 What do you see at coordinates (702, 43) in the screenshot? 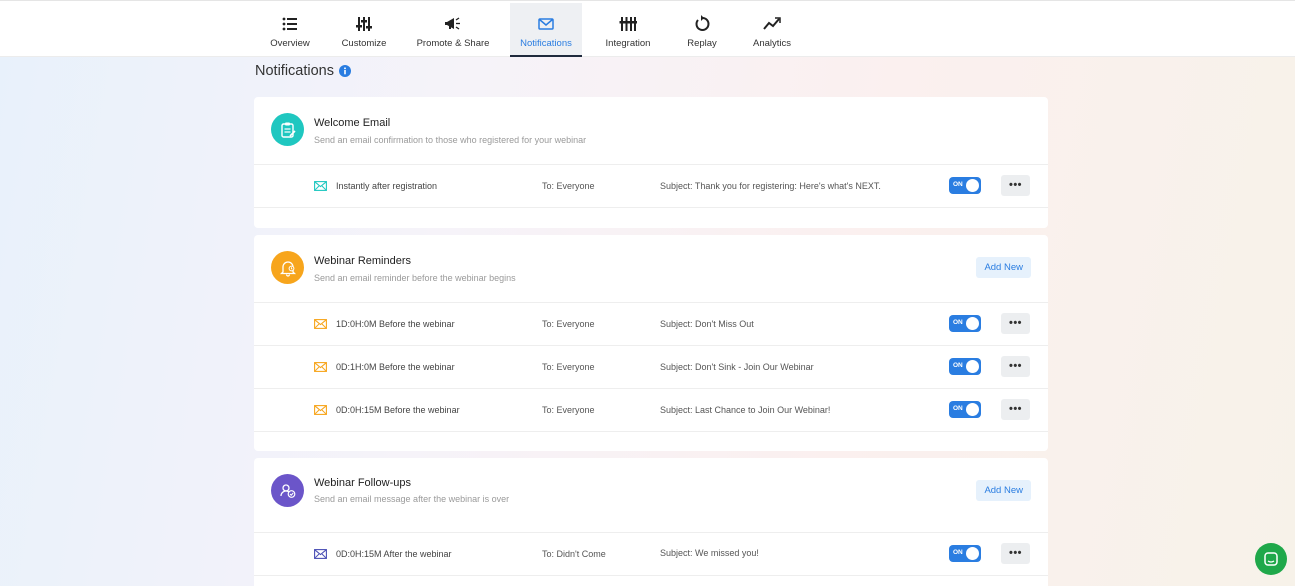
I see `tab-label: Replay` at bounding box center [702, 43].